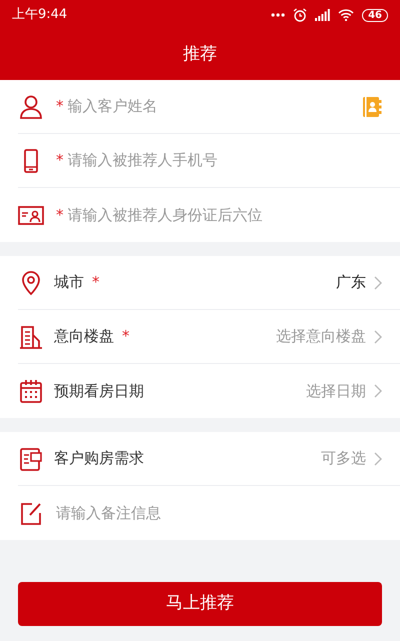 This screenshot has width=400, height=641. Describe the element at coordinates (278, 15) in the screenshot. I see `more-icon` at that location.